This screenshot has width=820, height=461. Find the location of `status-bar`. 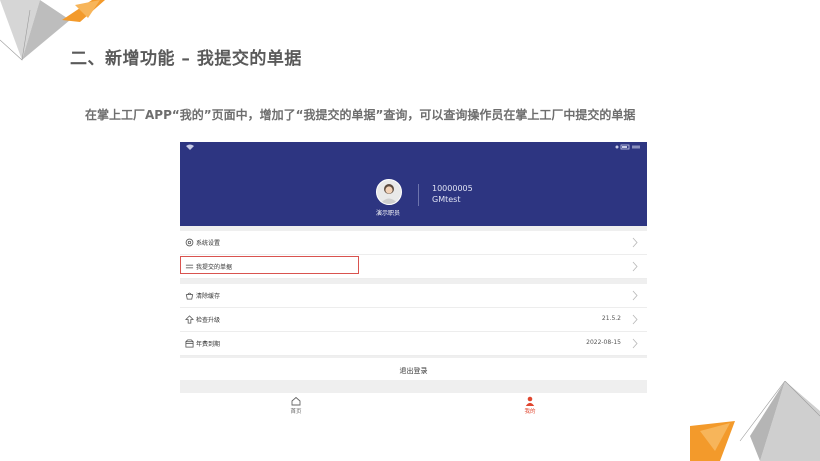

status-bar is located at coordinates (413, 148).